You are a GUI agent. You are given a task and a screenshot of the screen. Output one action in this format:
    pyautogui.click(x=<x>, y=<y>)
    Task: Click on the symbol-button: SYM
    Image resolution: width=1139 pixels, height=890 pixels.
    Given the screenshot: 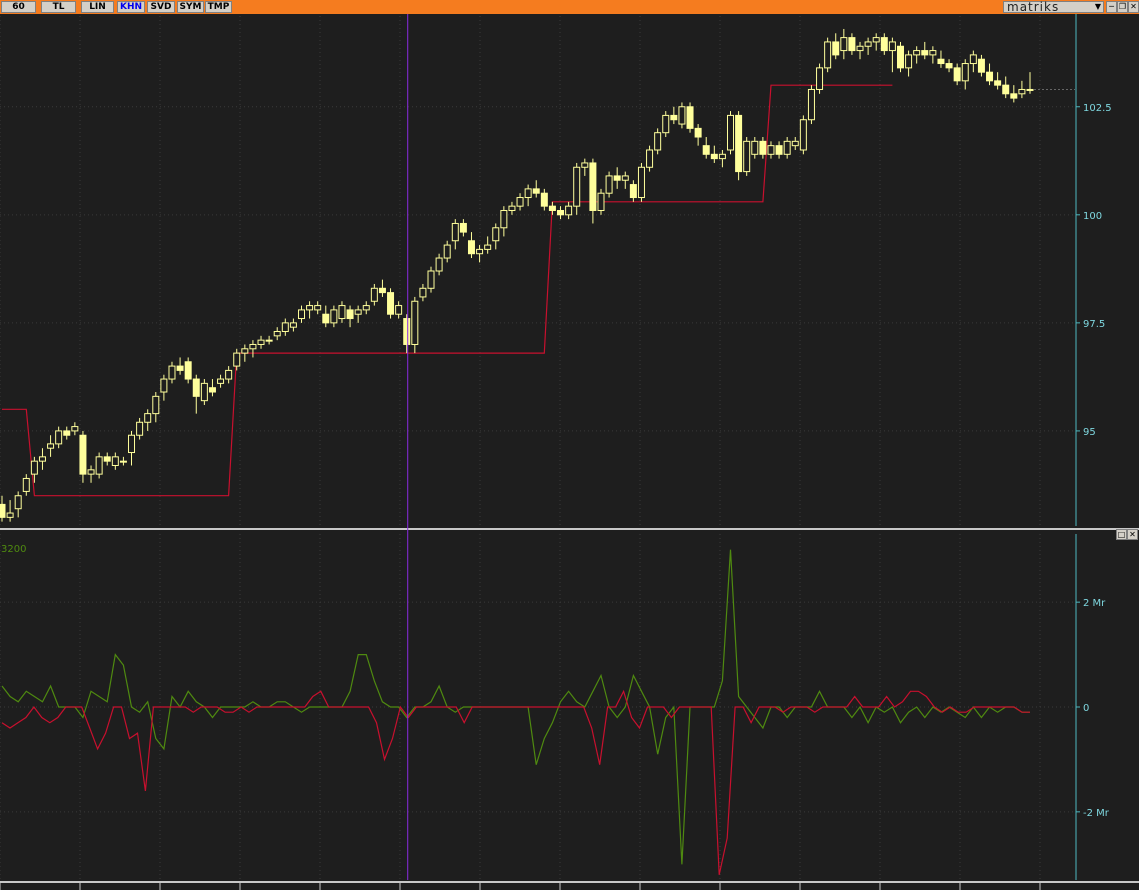 What is the action you would take?
    pyautogui.click(x=190, y=7)
    